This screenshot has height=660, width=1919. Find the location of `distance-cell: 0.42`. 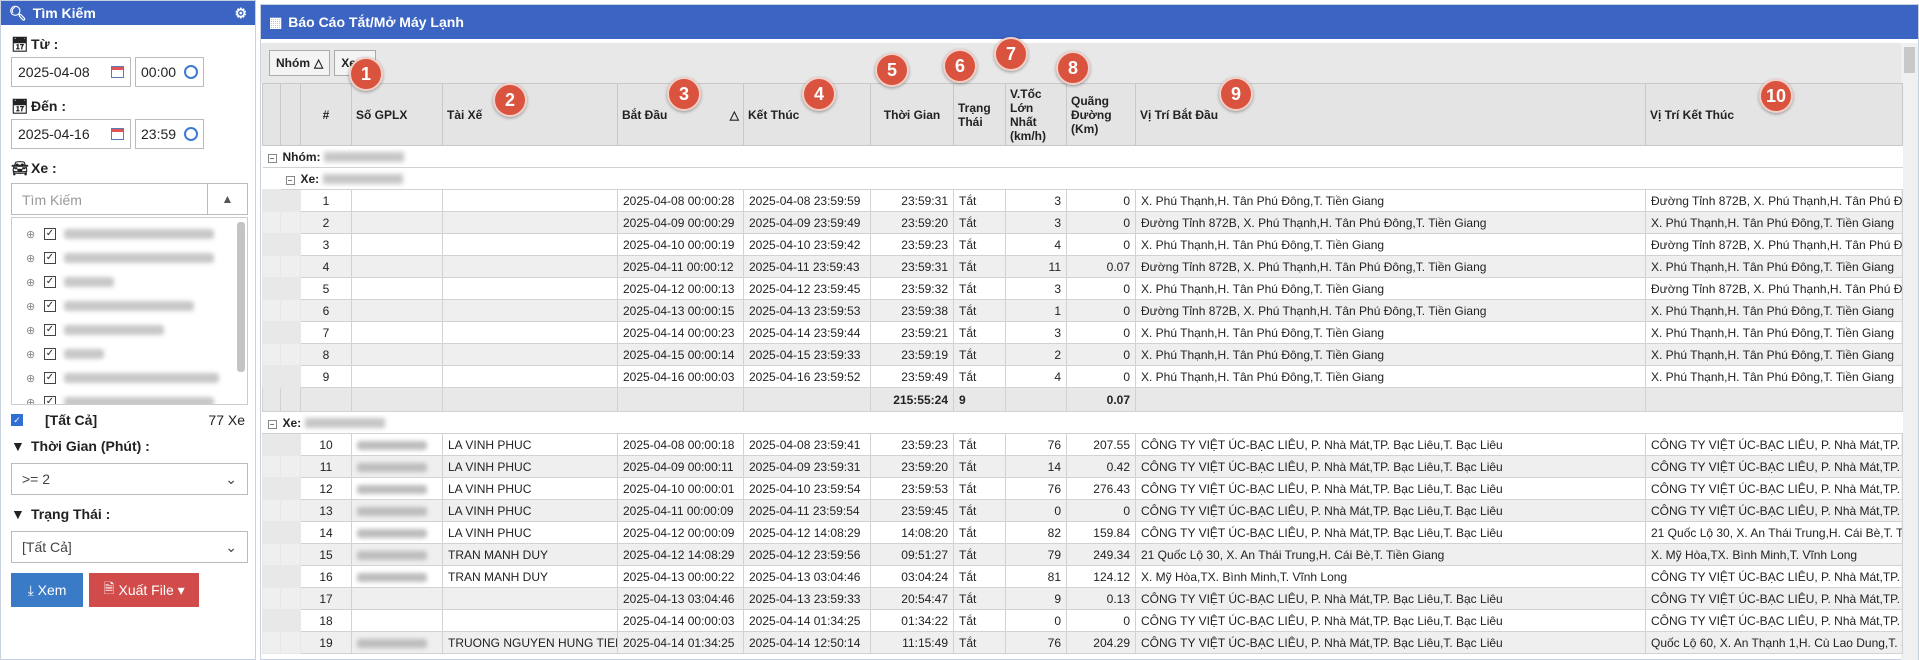

distance-cell: 0.42 is located at coordinates (1101, 466).